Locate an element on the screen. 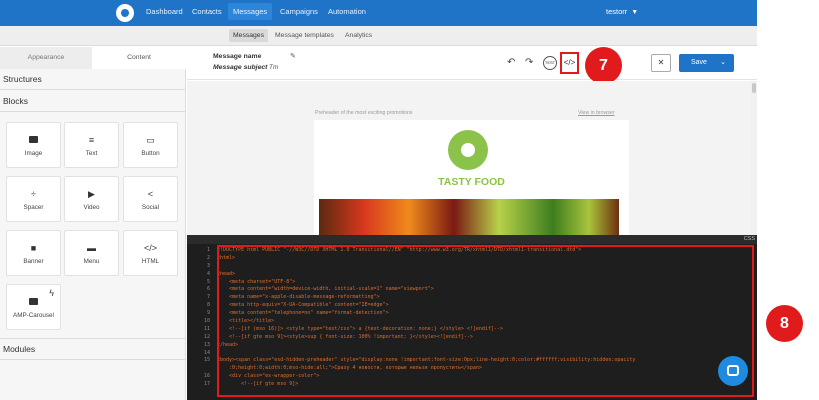 This screenshot has height=400, width=819. logo-icon is located at coordinates (125, 13).